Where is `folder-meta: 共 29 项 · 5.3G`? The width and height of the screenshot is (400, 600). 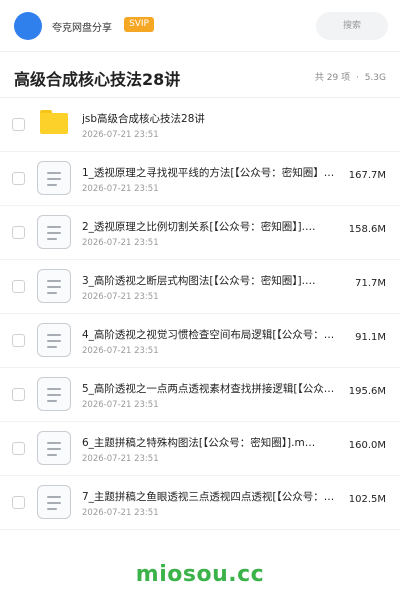
folder-meta: 共 29 项 · 5.3G is located at coordinates (350, 76).